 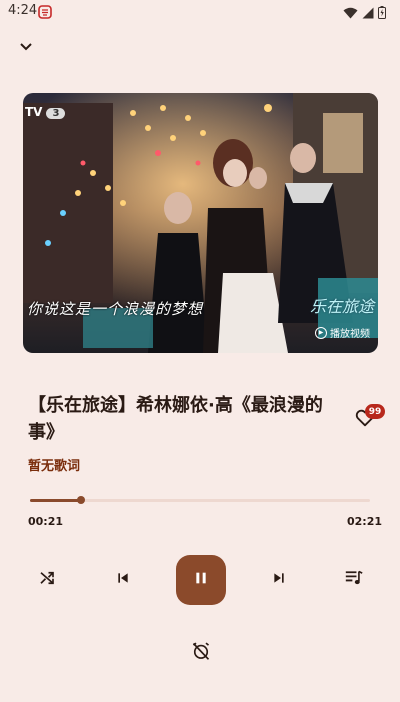 I want to click on cover-caption: 你说这是一个浪漫的梦想, so click(x=115, y=309).